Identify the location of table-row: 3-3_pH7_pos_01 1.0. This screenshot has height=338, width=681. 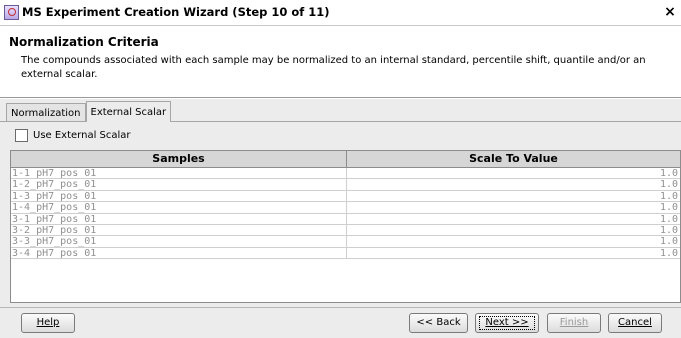
(345, 242).